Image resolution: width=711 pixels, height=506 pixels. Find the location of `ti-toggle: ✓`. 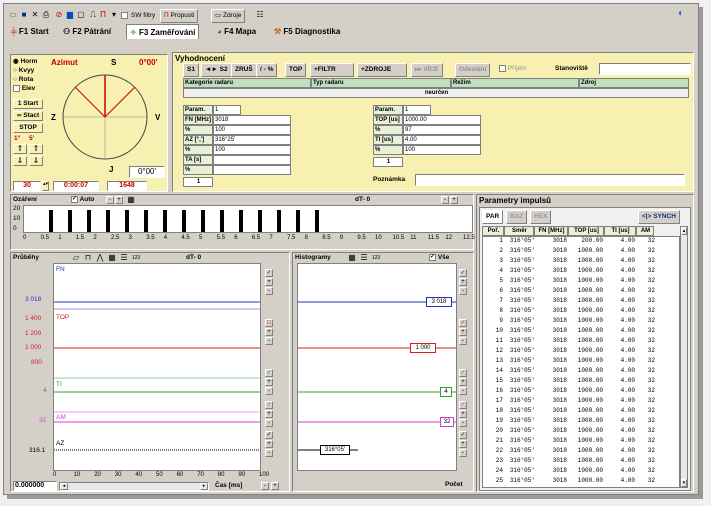

ti-toggle: ✓ is located at coordinates (269, 373).